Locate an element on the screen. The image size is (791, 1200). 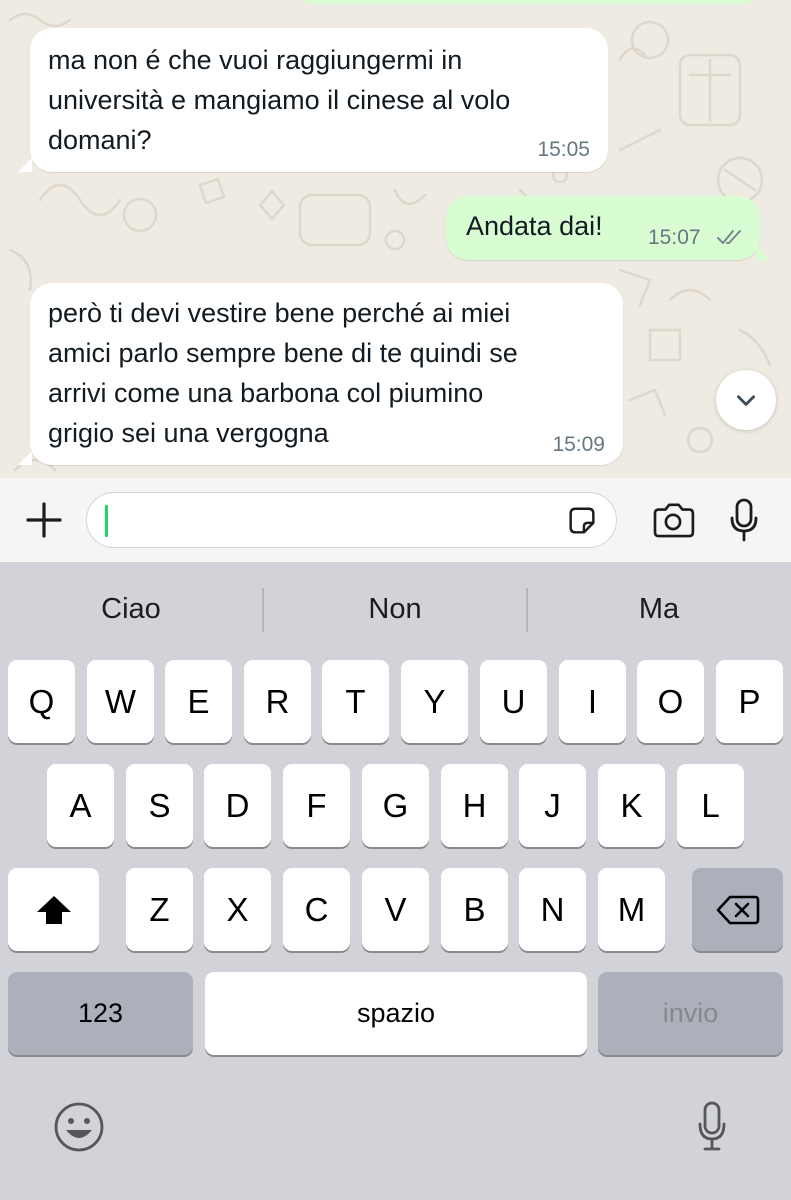
key-x: X is located at coordinates (237, 909).